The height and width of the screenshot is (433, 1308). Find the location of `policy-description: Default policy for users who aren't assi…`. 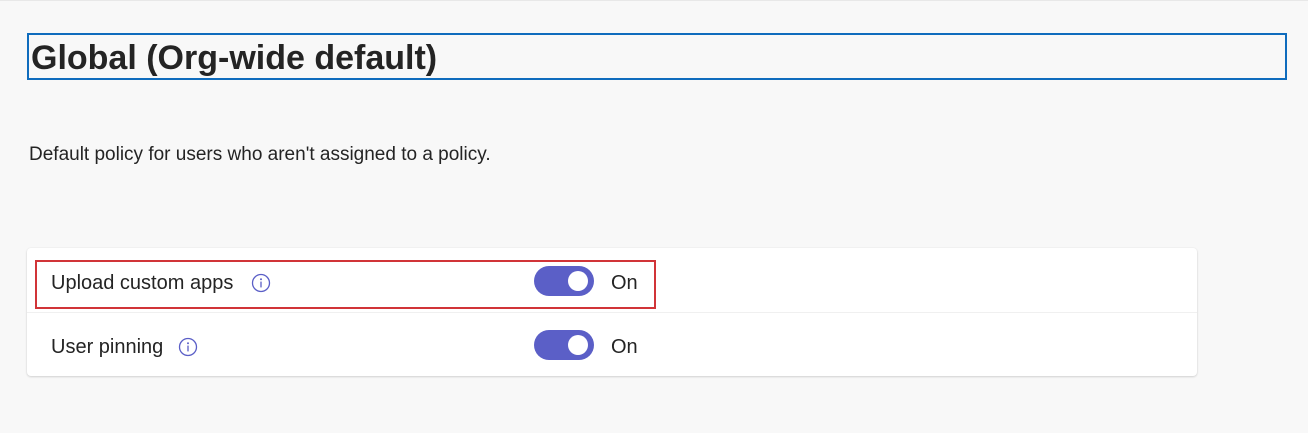

policy-description: Default policy for users who aren't assi… is located at coordinates (260, 154).